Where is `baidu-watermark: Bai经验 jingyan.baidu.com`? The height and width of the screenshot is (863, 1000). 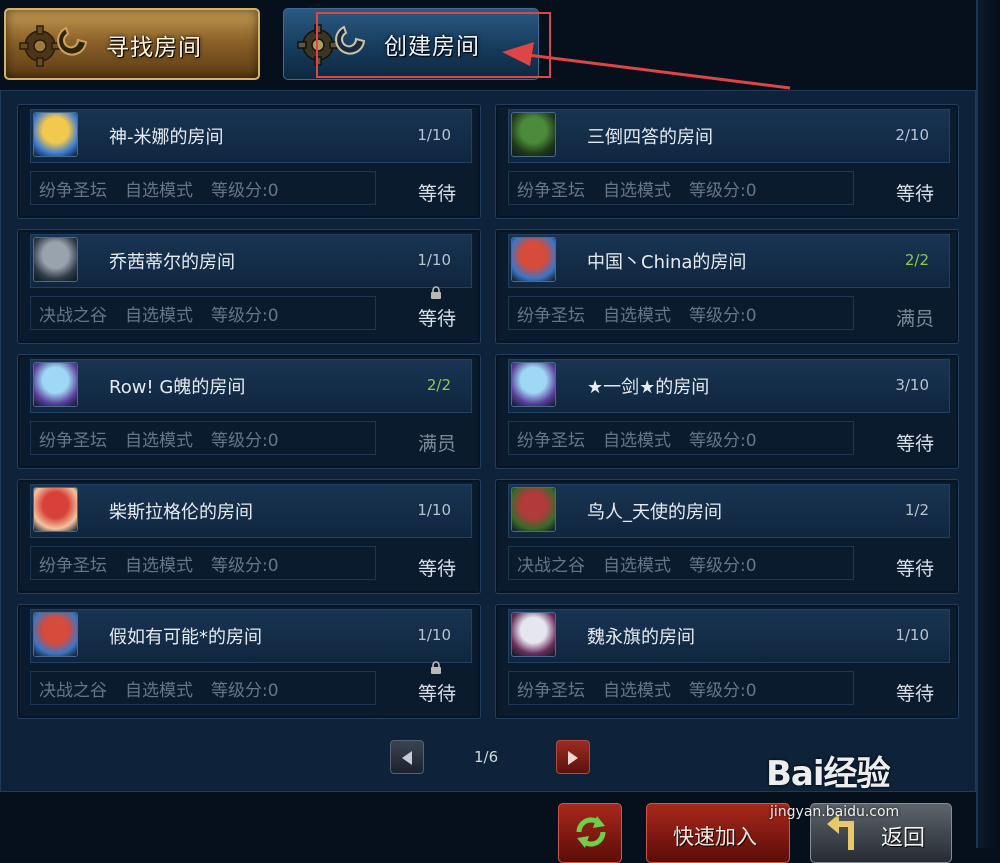 baidu-watermark: Bai经验 jingyan.baidu.com is located at coordinates (870, 785).